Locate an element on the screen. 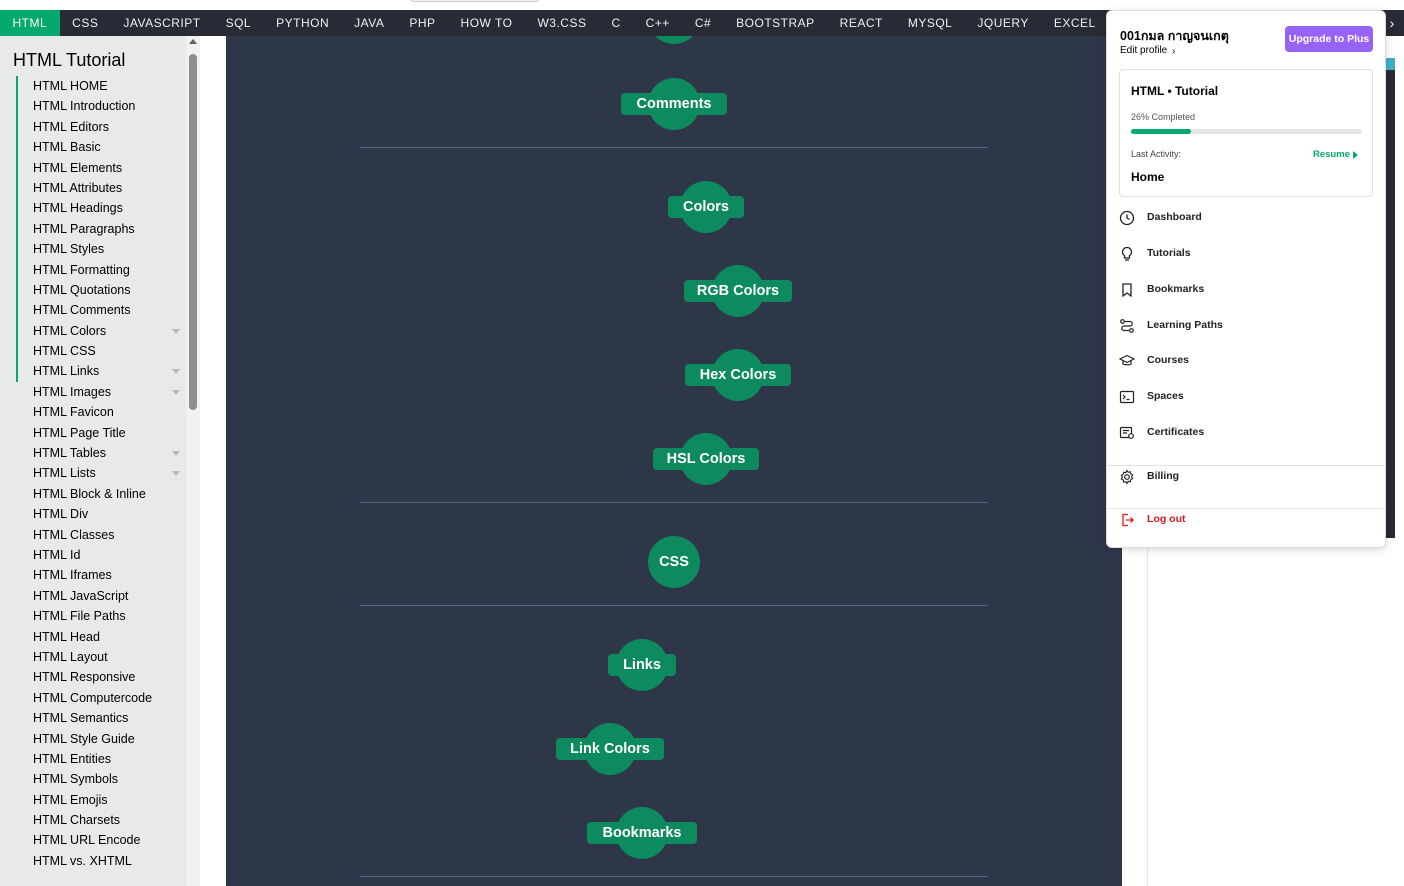  sidebar-item: HTML Attributes is located at coordinates (101, 188).